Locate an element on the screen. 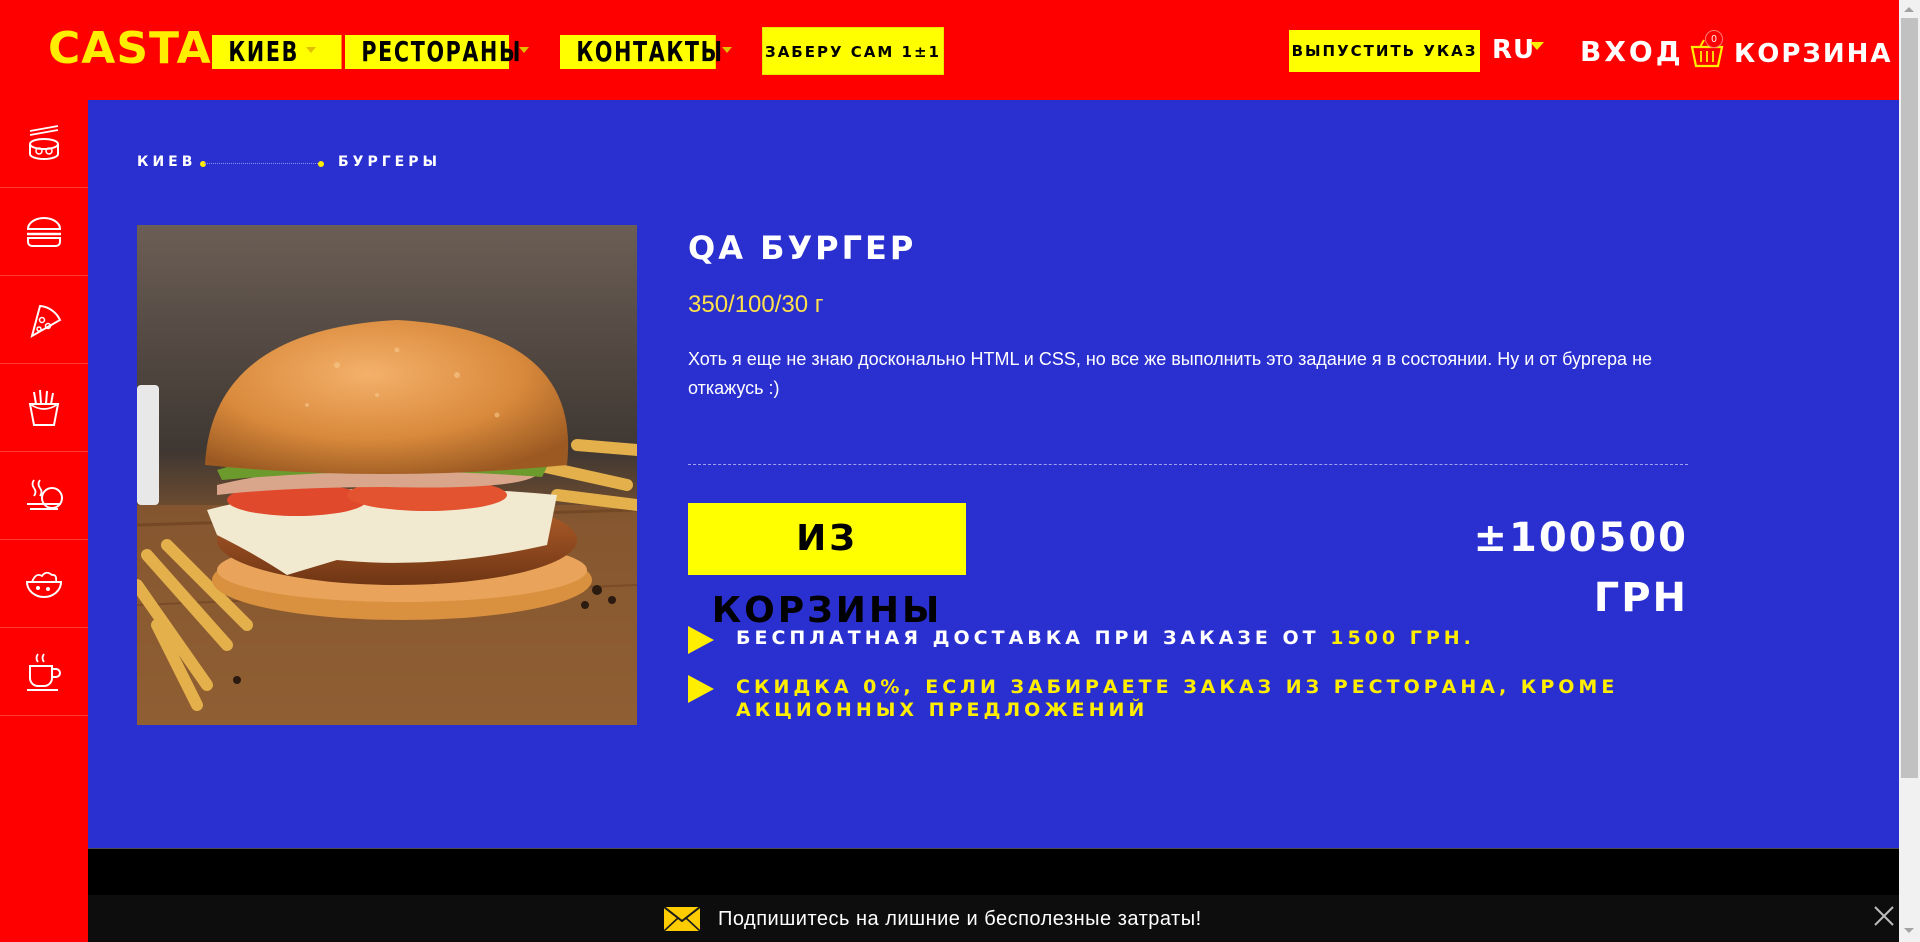 The width and height of the screenshot is (1920, 942). breadcrumb-current: БУРГЕРЫ is located at coordinates (389, 162).